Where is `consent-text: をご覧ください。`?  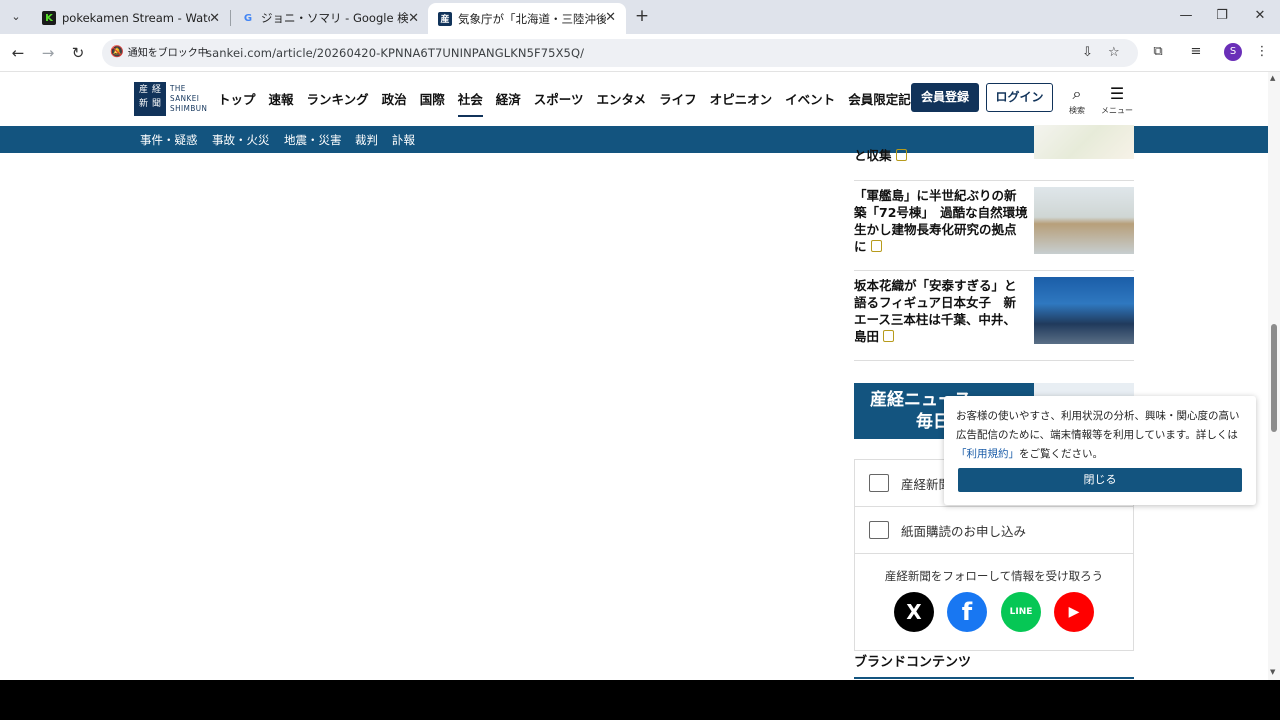
consent-text: をご覧ください。 is located at coordinates (1061, 454).